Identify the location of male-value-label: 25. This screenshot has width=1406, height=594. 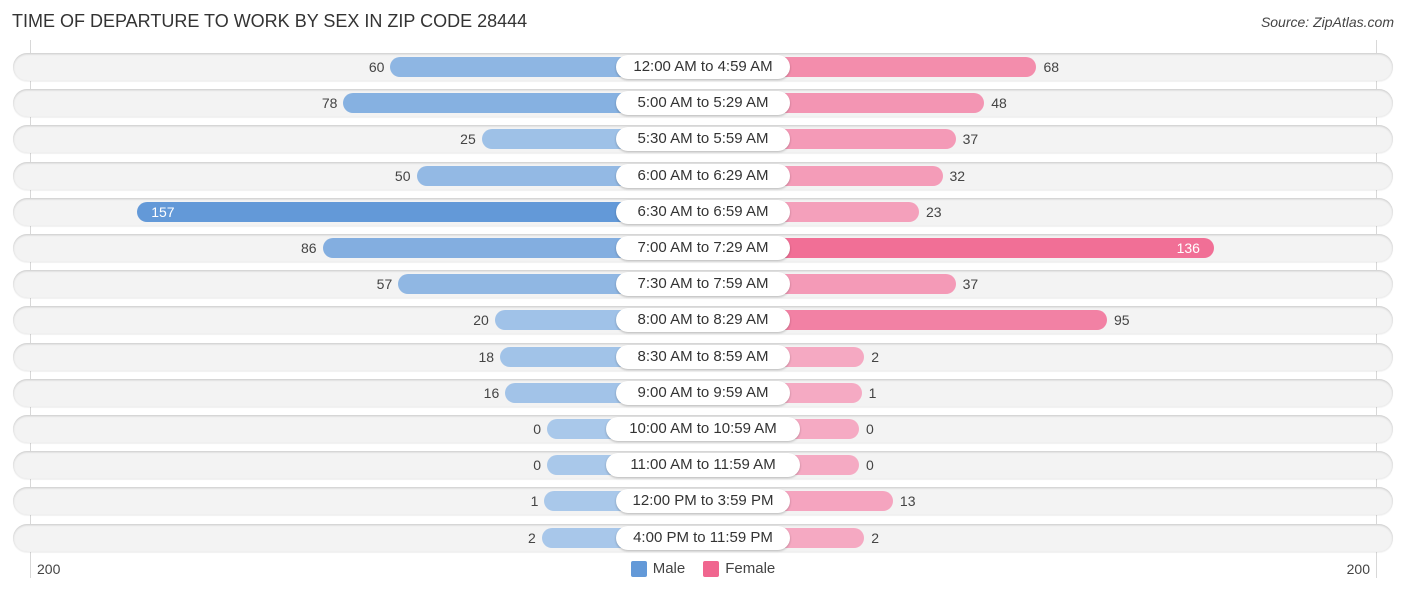
(468, 139).